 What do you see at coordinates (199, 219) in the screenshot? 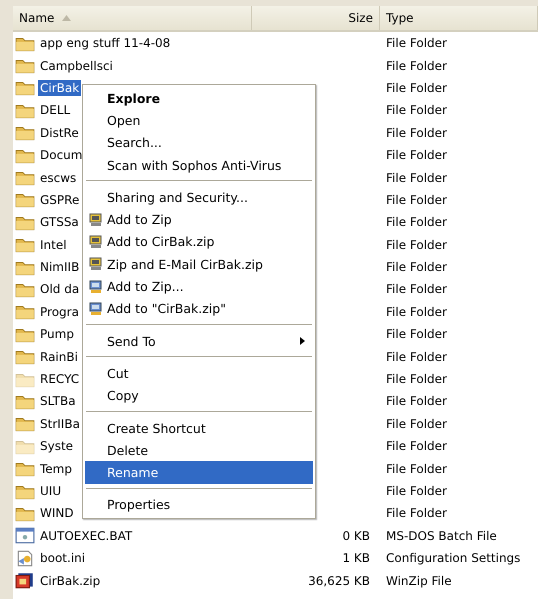
I see `menu-item: Add to Zip` at bounding box center [199, 219].